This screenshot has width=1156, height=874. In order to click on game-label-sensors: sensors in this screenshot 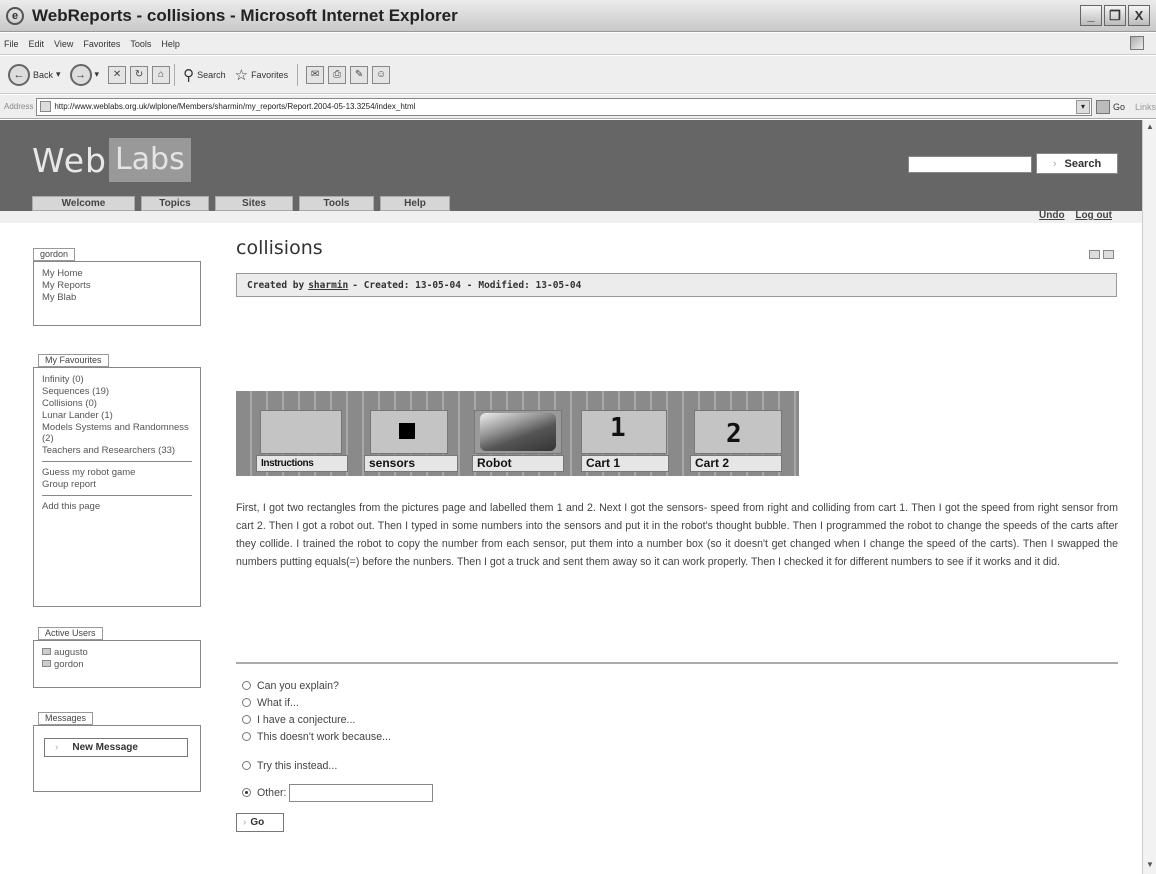, I will do `click(411, 463)`.